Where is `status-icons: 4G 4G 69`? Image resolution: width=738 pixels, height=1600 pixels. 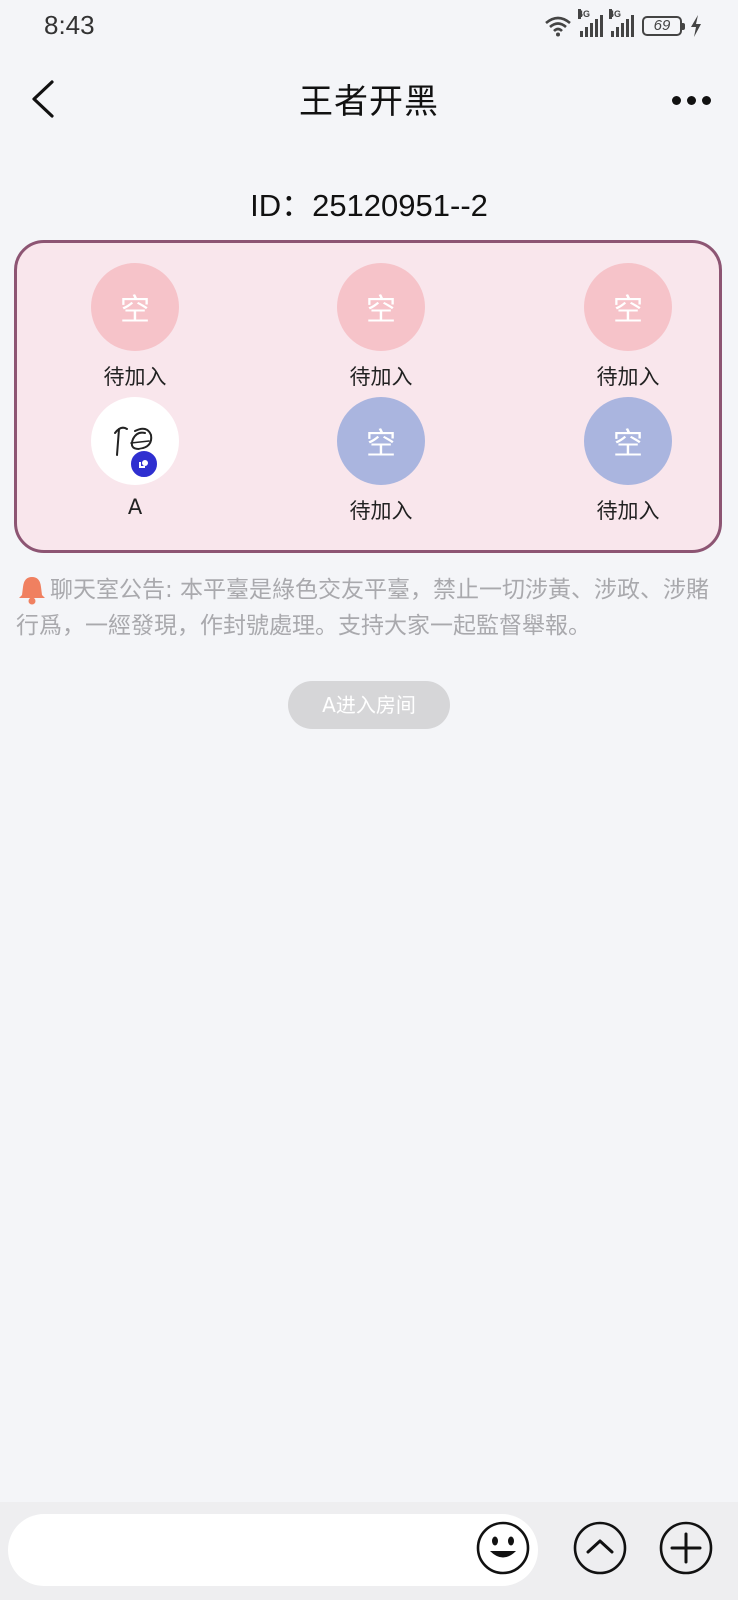
status-icons: 4G 4G 69 is located at coordinates (623, 24).